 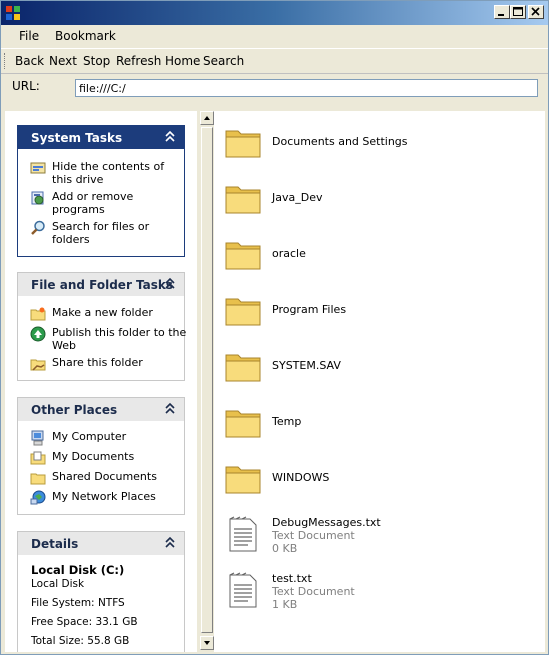 What do you see at coordinates (26, 86) in the screenshot?
I see `url-label: URL:` at bounding box center [26, 86].